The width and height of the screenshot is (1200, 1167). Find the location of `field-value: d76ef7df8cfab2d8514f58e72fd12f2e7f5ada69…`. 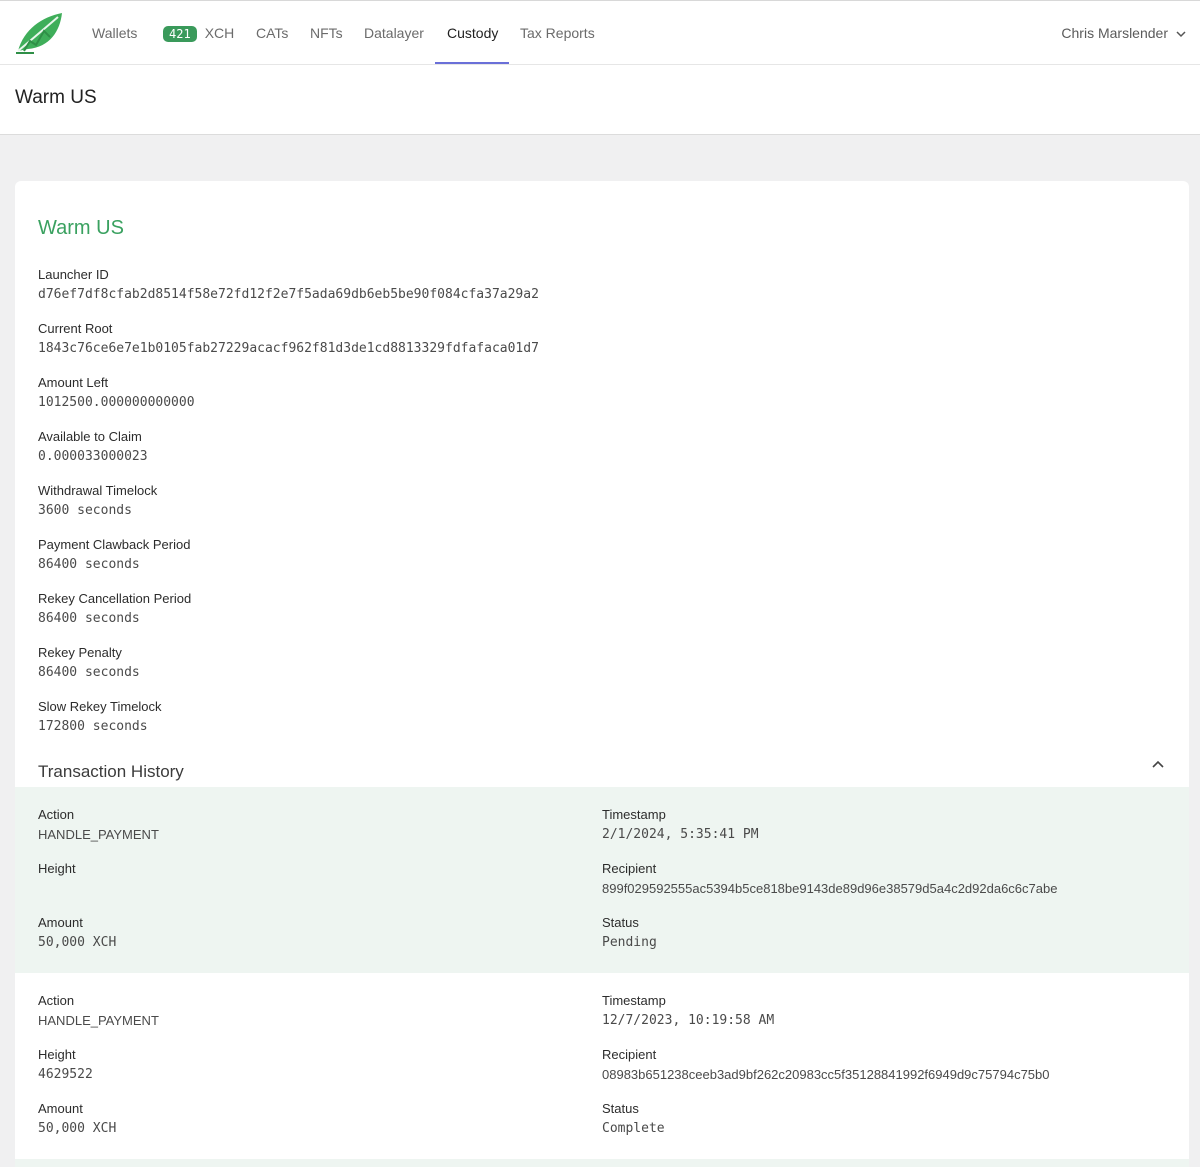

field-value: d76ef7df8cfab2d8514f58e72fd12f2e7f5ada69… is located at coordinates (288, 294).